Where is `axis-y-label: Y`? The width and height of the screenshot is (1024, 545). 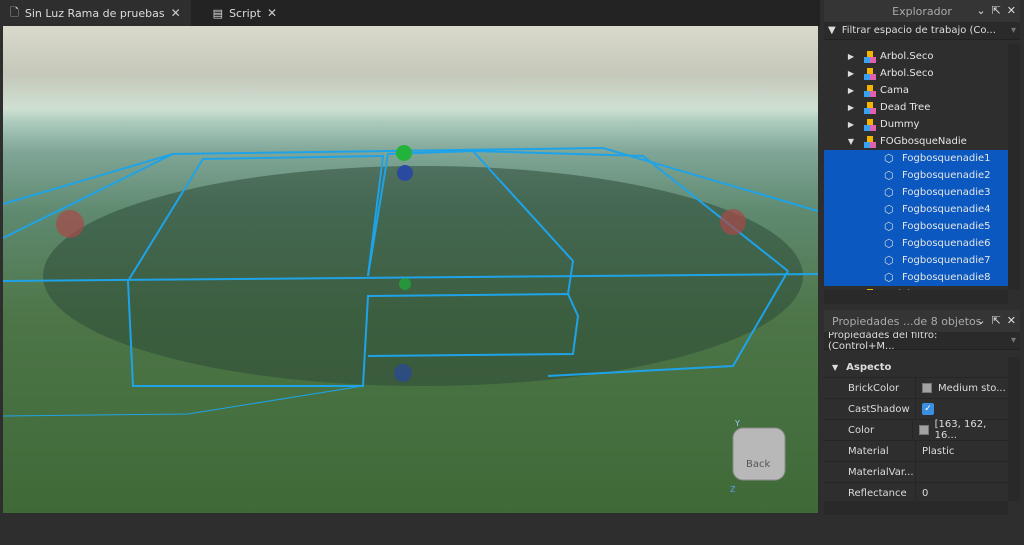
axis-y-label: Y is located at coordinates (737, 423).